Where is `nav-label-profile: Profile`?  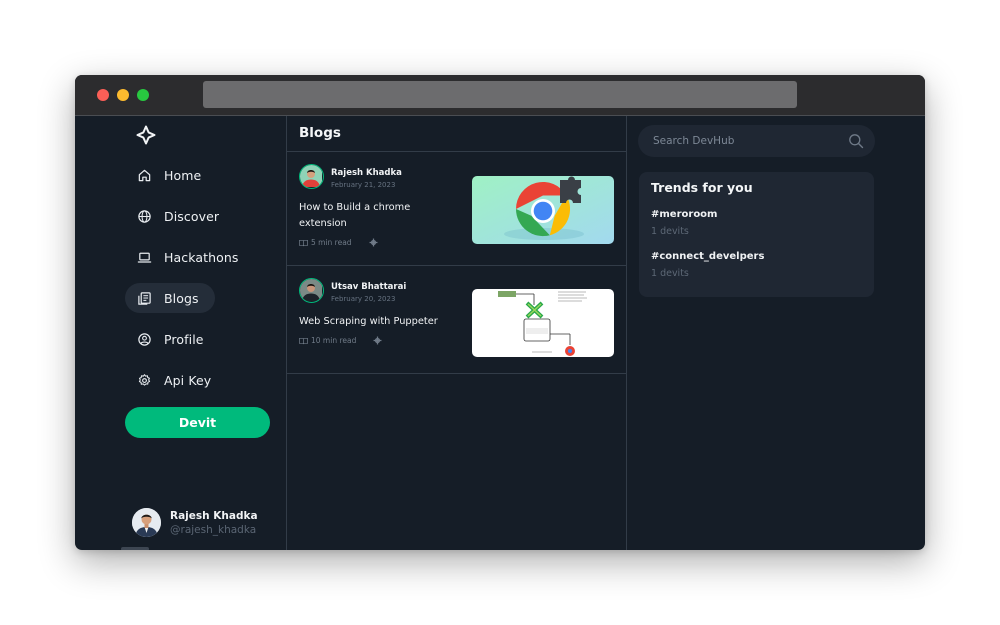 nav-label-profile: Profile is located at coordinates (184, 339).